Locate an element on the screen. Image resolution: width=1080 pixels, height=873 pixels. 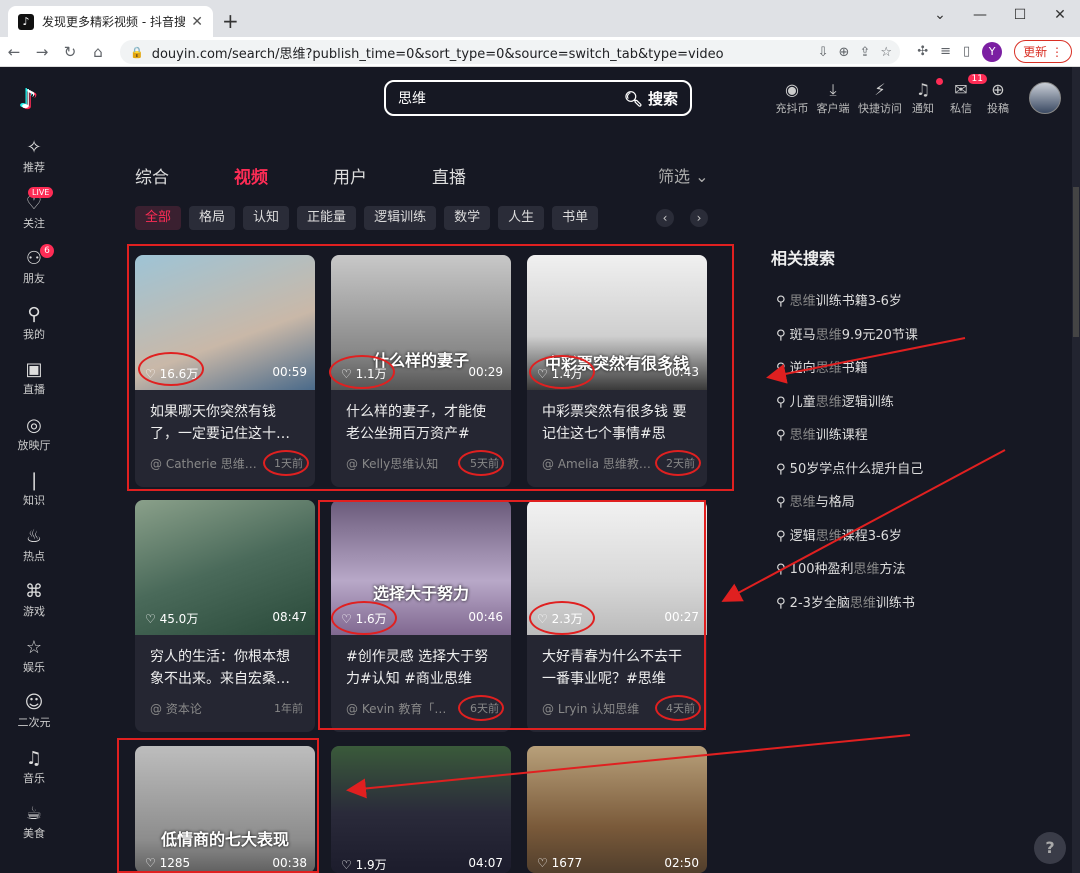
help-button: ? is located at coordinates (1050, 848).